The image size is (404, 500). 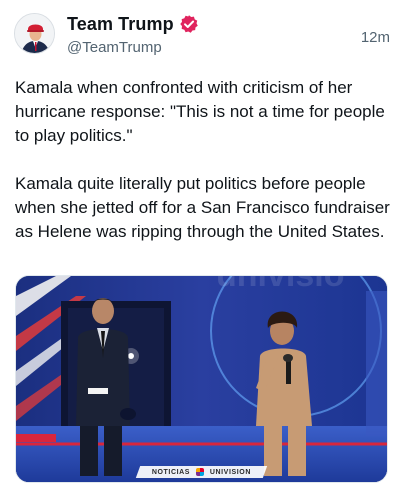 I want to click on tweet-timestamp: 12m, so click(x=375, y=37).